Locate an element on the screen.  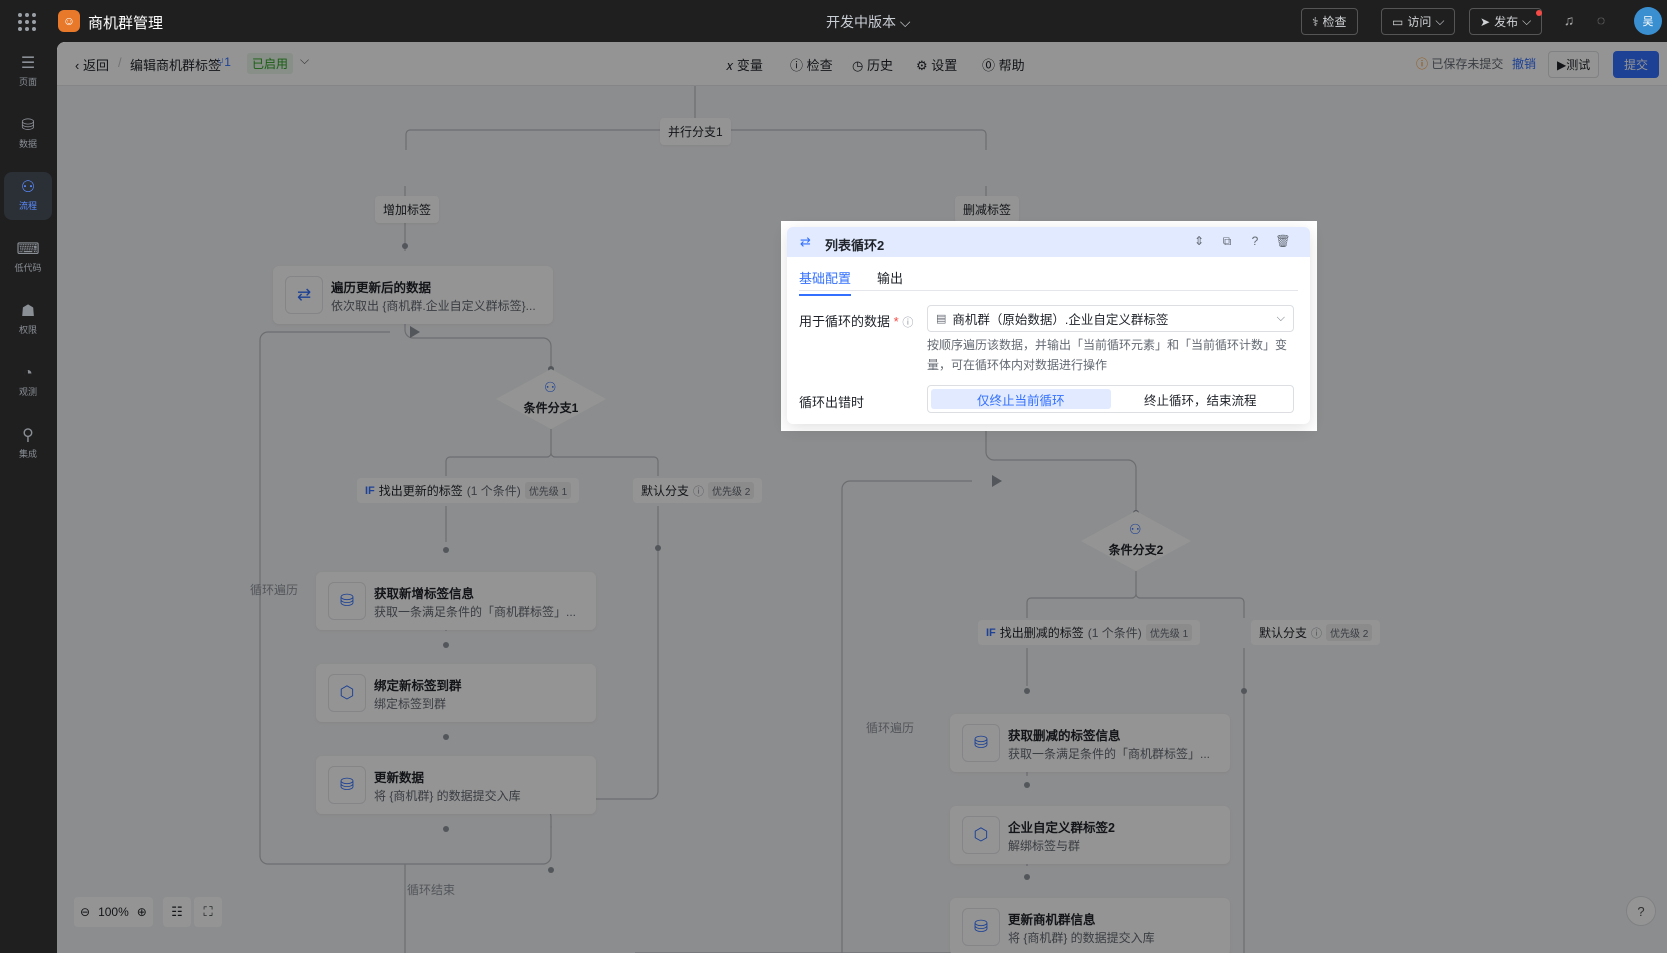
publish-notification-dot is located at coordinates (1539, 13).